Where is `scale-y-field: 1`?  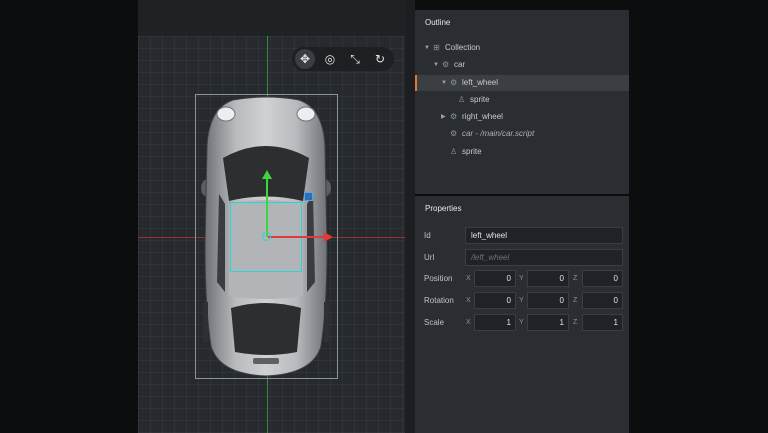 scale-y-field: 1 is located at coordinates (548, 322).